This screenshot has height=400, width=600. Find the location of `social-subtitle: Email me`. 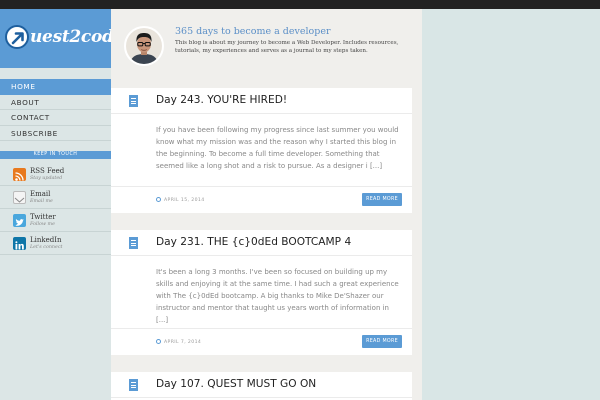

social-subtitle: Email me is located at coordinates (41, 201).